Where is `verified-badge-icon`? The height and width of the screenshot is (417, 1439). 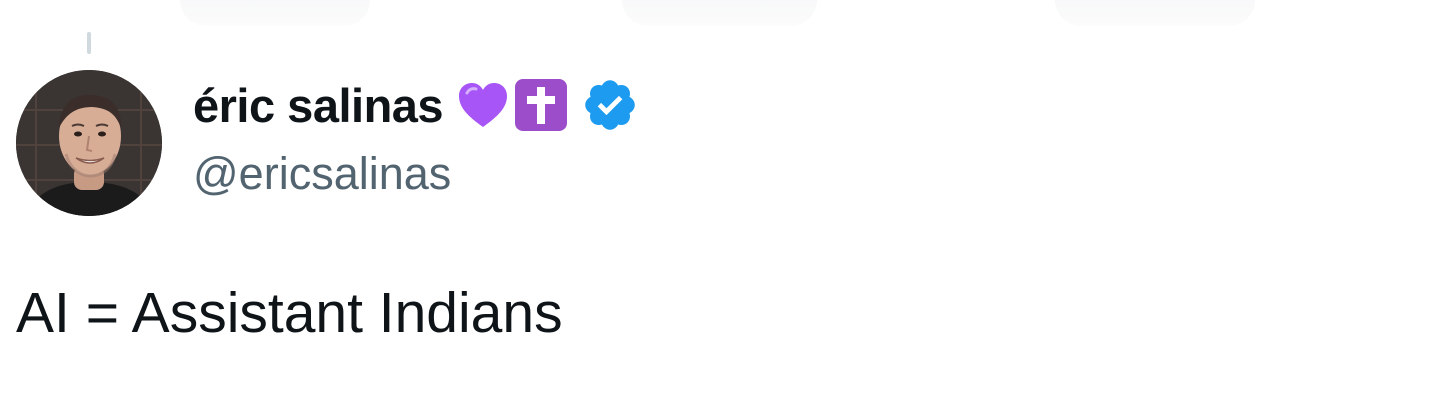 verified-badge-icon is located at coordinates (610, 105).